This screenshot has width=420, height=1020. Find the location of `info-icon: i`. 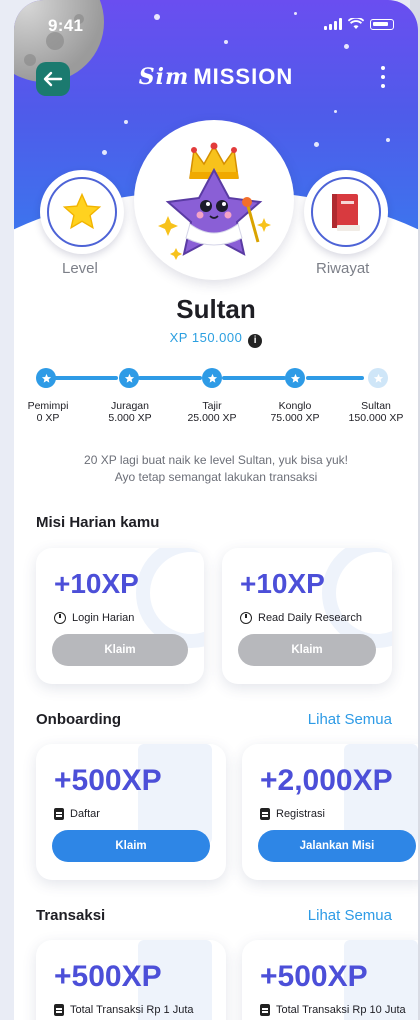

info-icon: i is located at coordinates (255, 341).